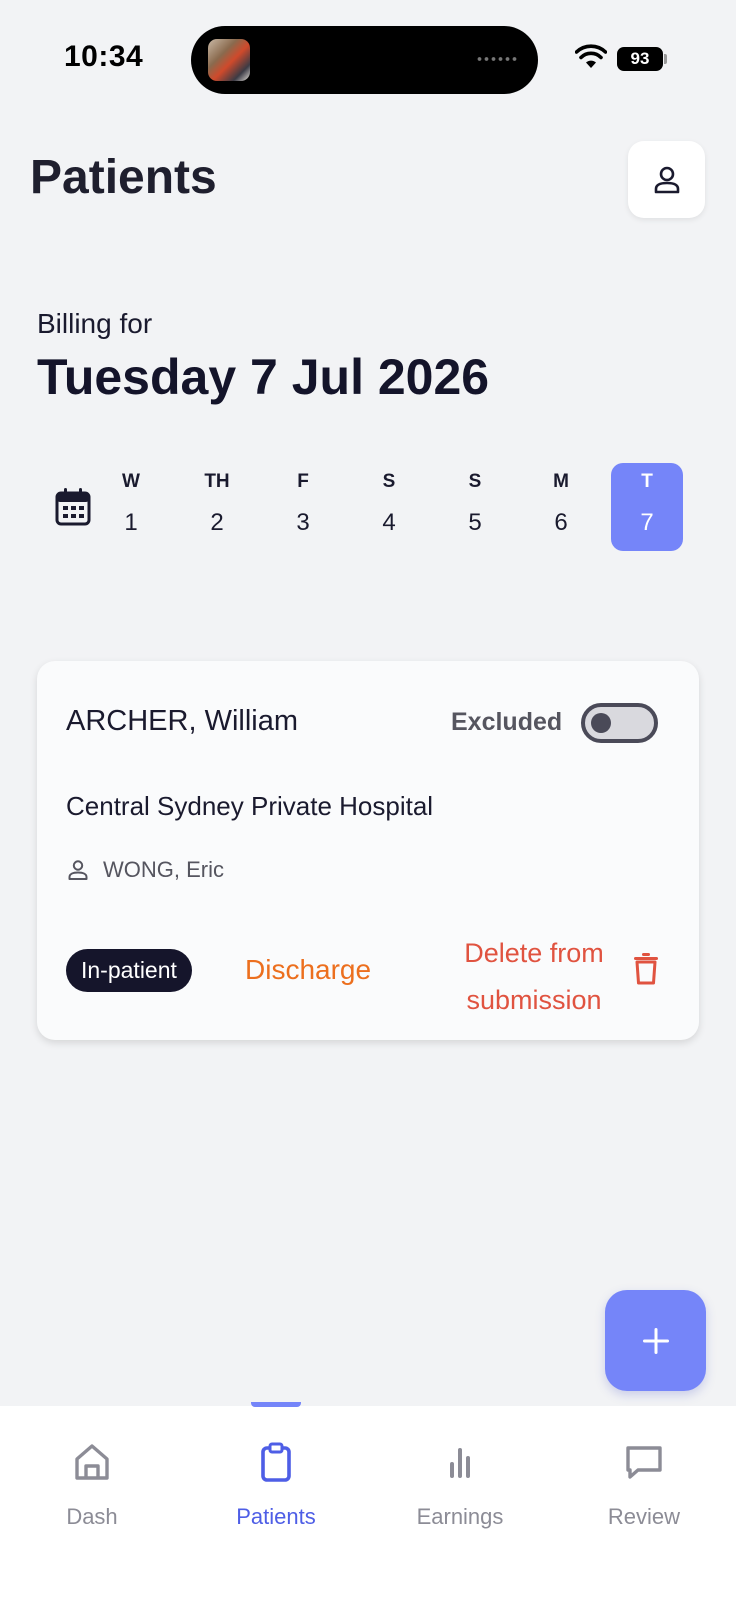 Image resolution: width=736 pixels, height=1600 pixels. I want to click on nav-active-indicator, so click(276, 1404).